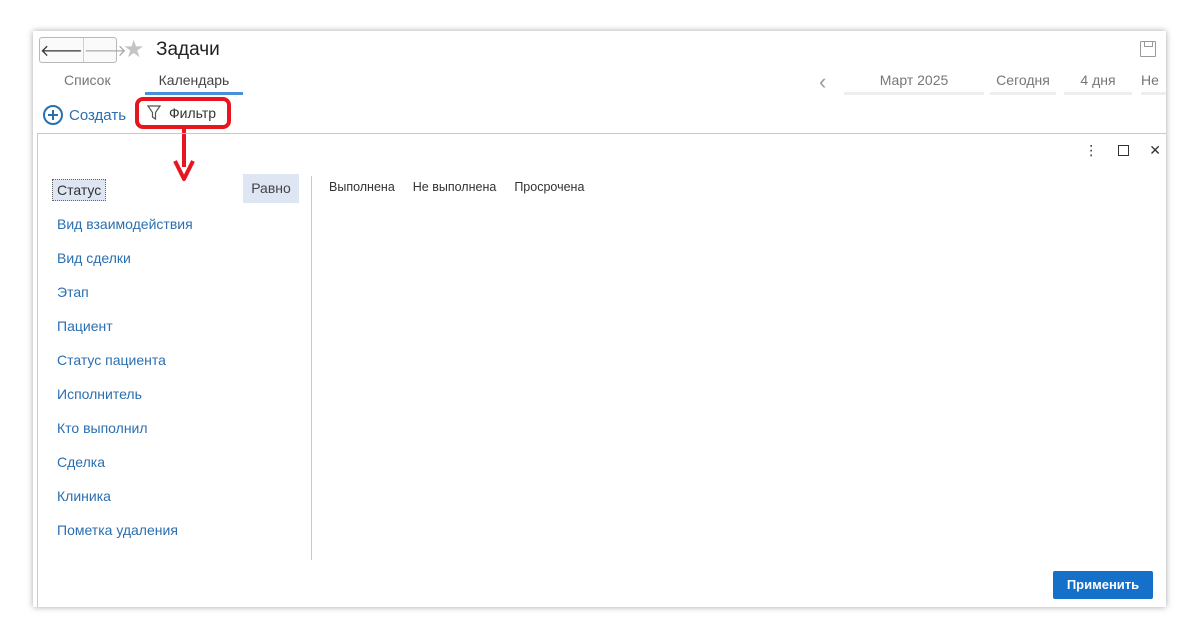 This screenshot has height=640, width=1199. I want to click on filter-field-item: Статус пациента, so click(175, 363).